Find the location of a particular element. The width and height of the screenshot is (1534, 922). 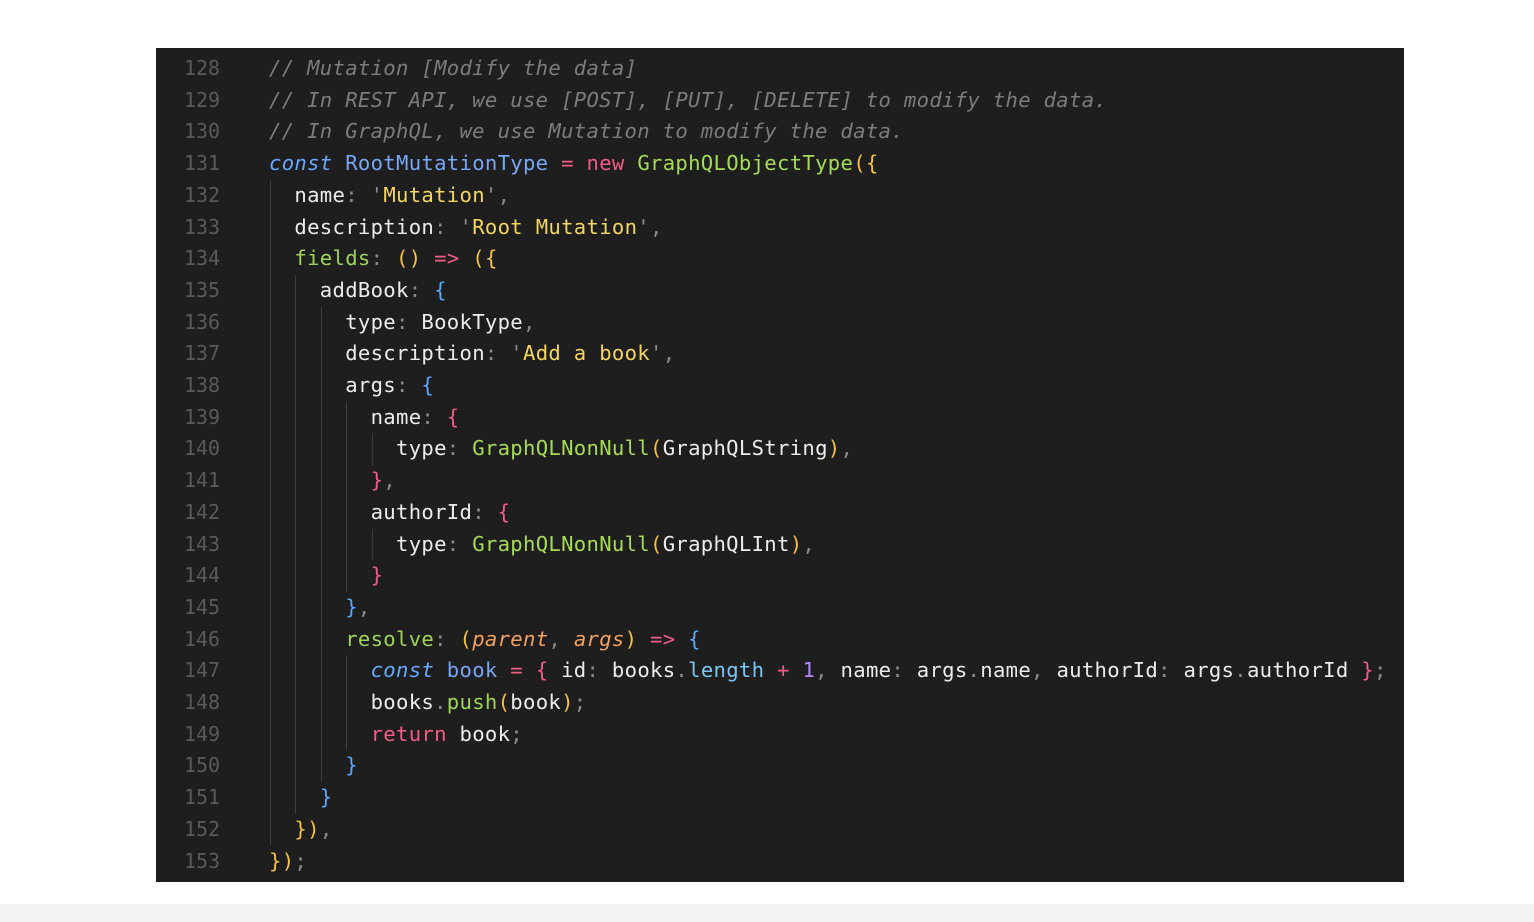

line-number: 140 is located at coordinates (202, 448).